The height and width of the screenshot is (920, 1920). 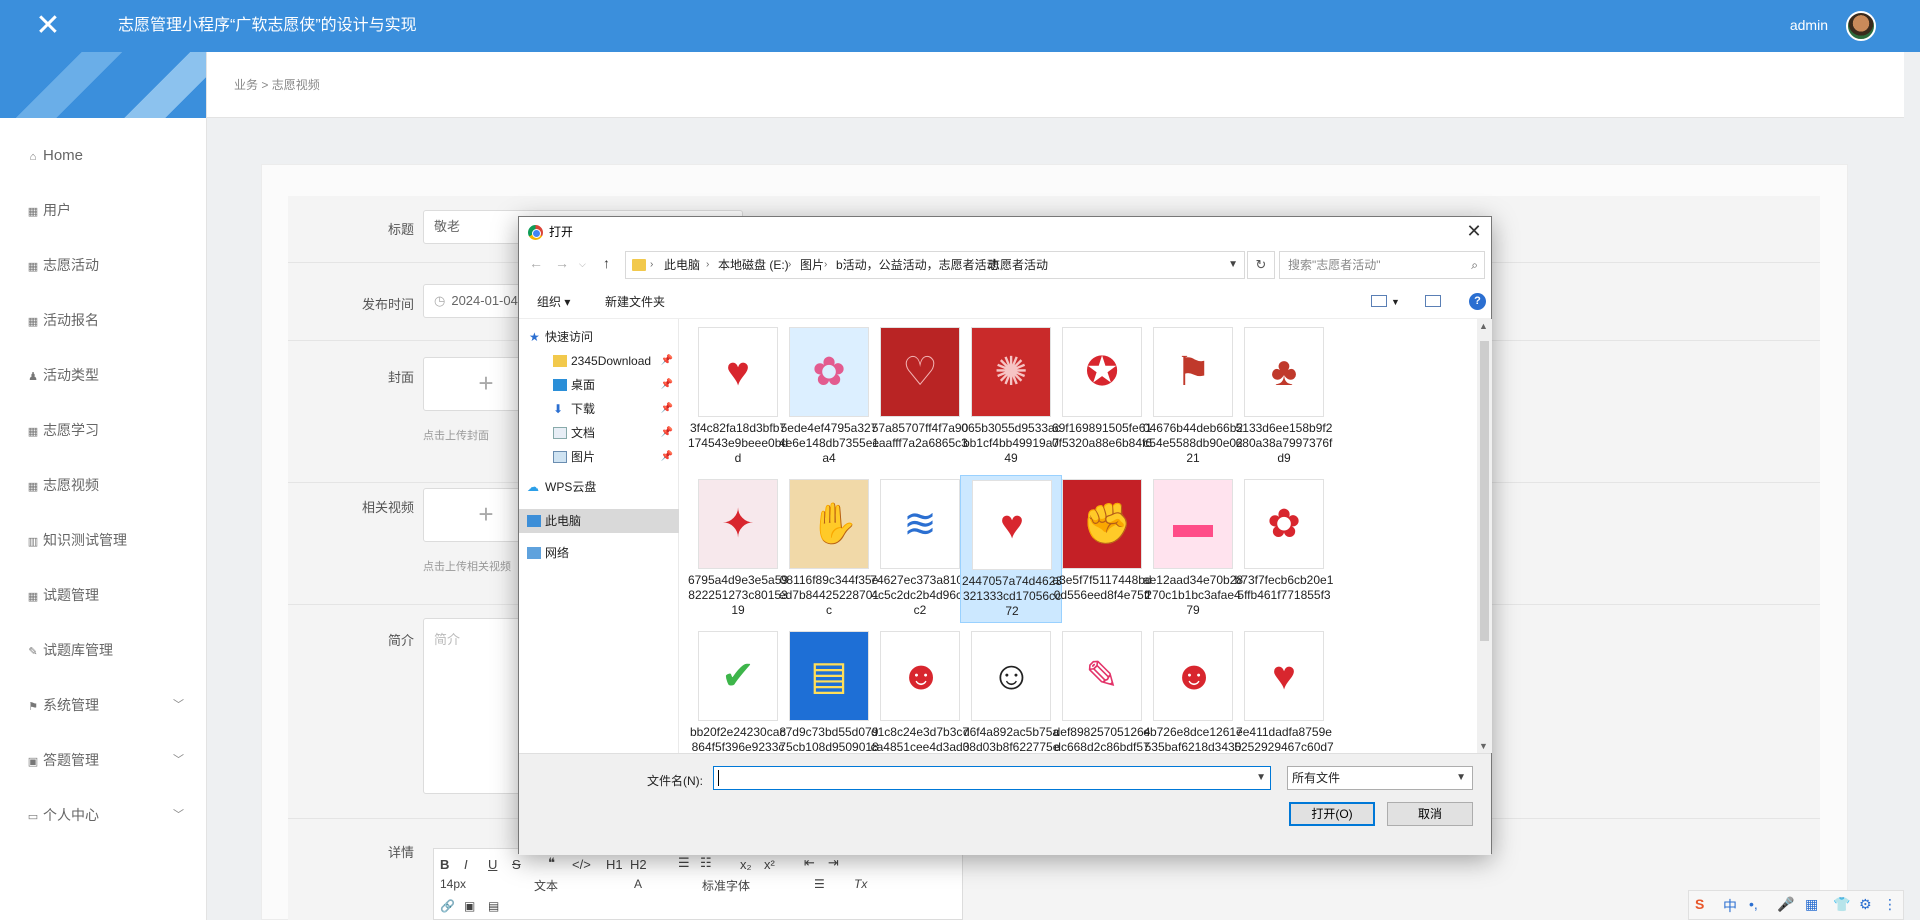 What do you see at coordinates (738, 690) in the screenshot?
I see `file-tile: ✔ bb20f2e24230ca8864f5f396e9233c` at bounding box center [738, 690].